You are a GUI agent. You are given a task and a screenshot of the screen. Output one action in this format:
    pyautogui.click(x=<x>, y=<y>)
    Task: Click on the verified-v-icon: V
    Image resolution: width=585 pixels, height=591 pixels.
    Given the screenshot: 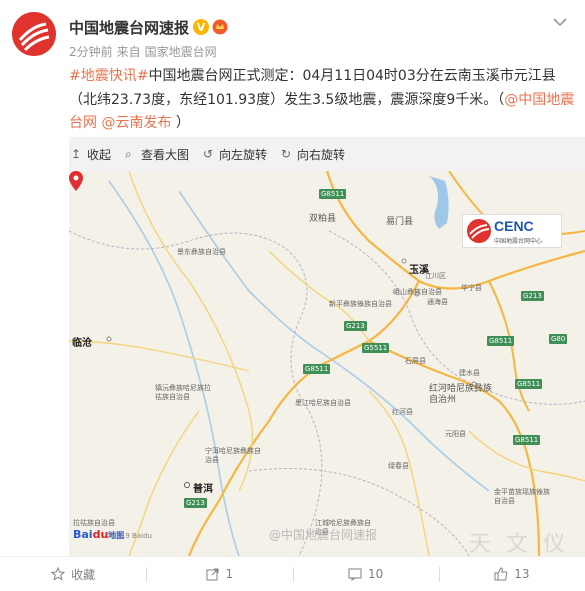 What is the action you would take?
    pyautogui.click(x=201, y=27)
    